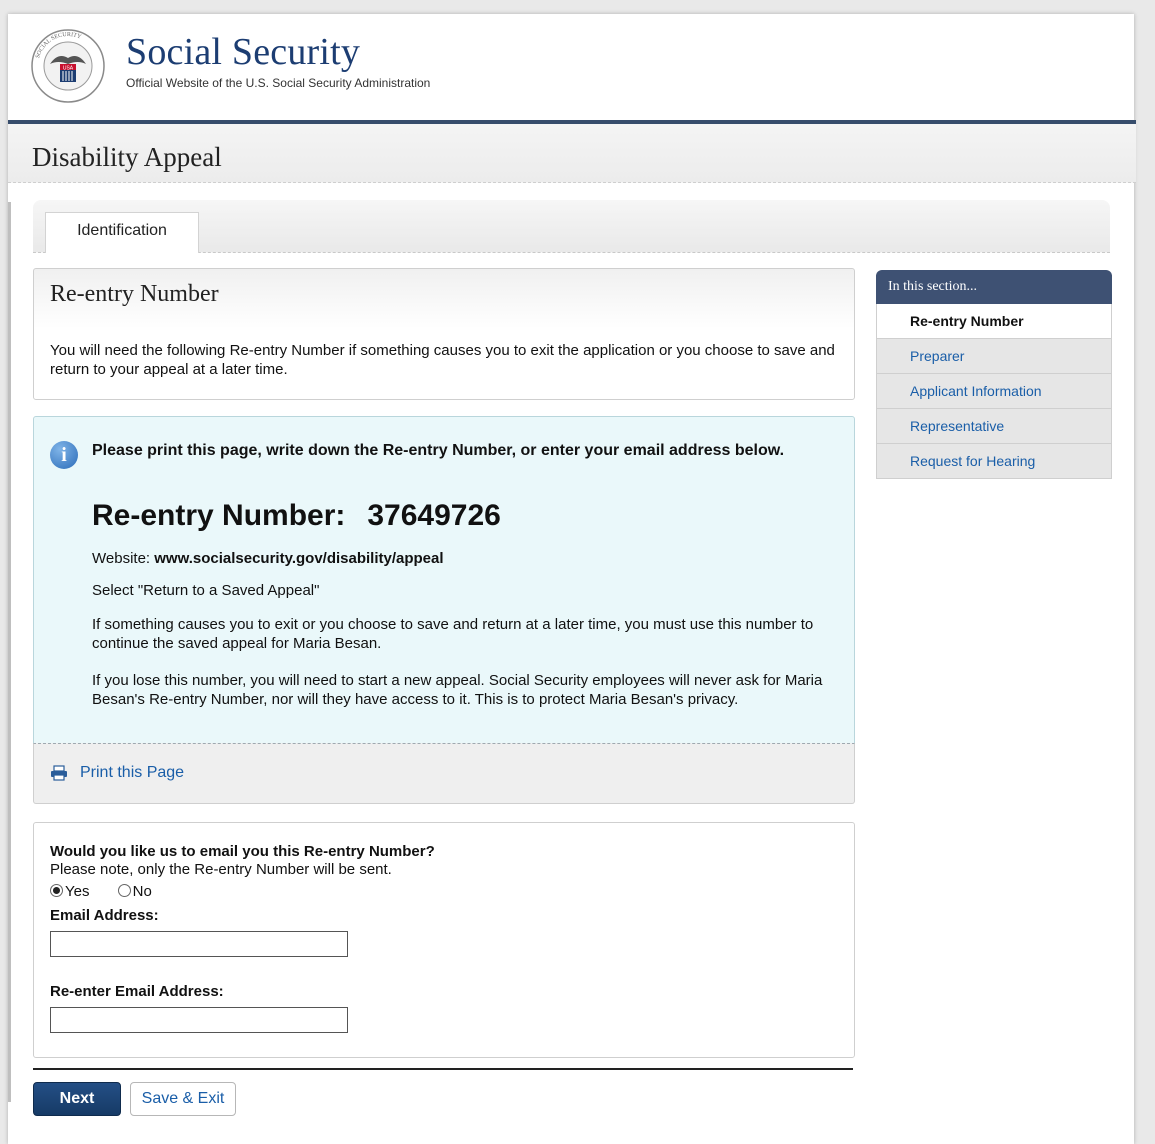 The height and width of the screenshot is (1144, 1155). I want to click on tab-identification: Identification, so click(122, 232).